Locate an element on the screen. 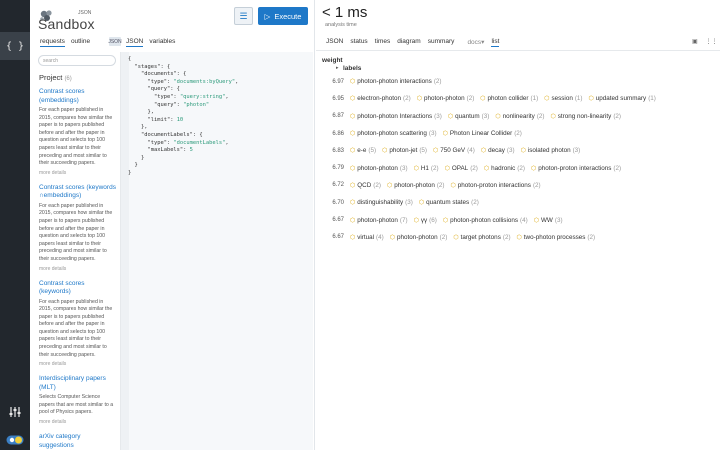 This screenshot has width=720, height=450. entry-title: arXiv category suggestions is located at coordinates (78, 441).